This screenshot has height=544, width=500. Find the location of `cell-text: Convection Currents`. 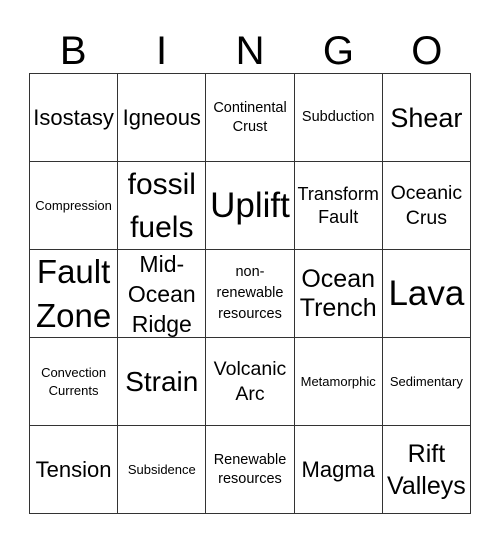

cell-text: Convection Currents is located at coordinates (73, 382).